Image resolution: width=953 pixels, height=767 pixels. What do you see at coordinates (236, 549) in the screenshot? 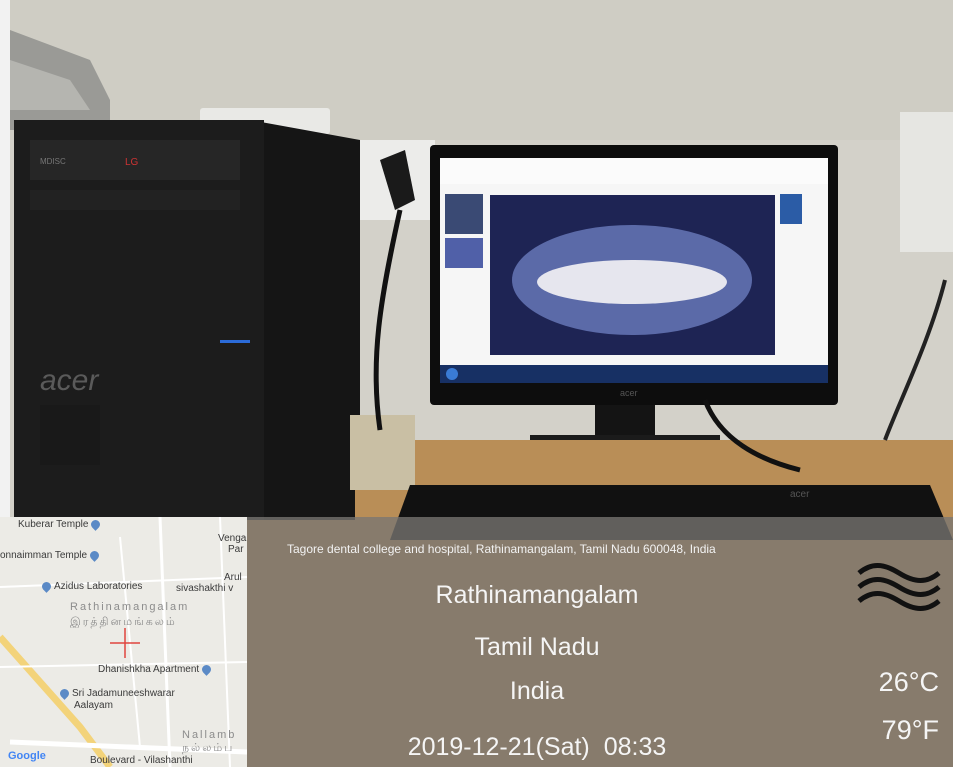
I see `map-label-par: Par` at bounding box center [236, 549].